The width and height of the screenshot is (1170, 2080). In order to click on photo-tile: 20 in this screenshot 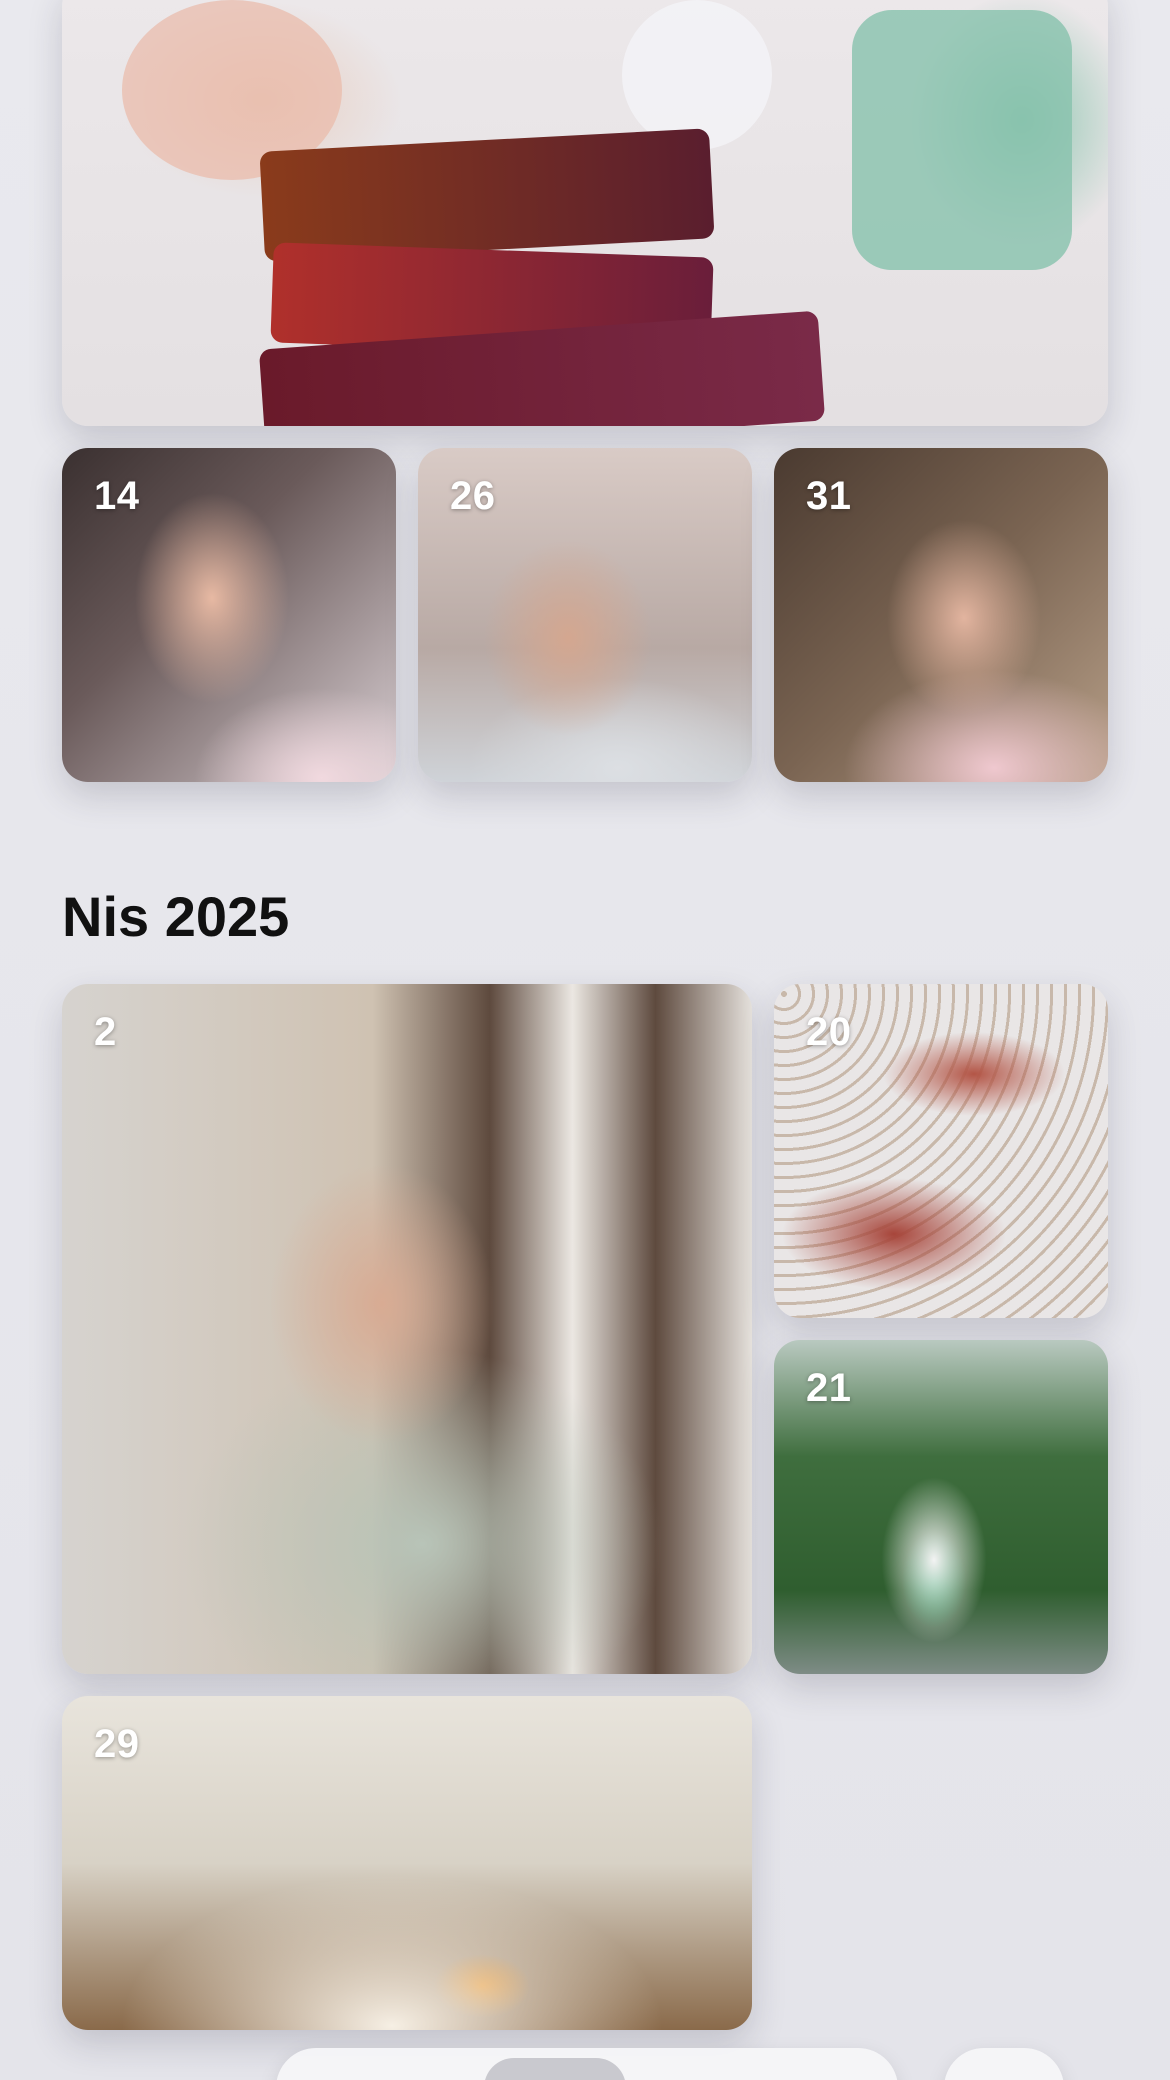, I will do `click(941, 1151)`.